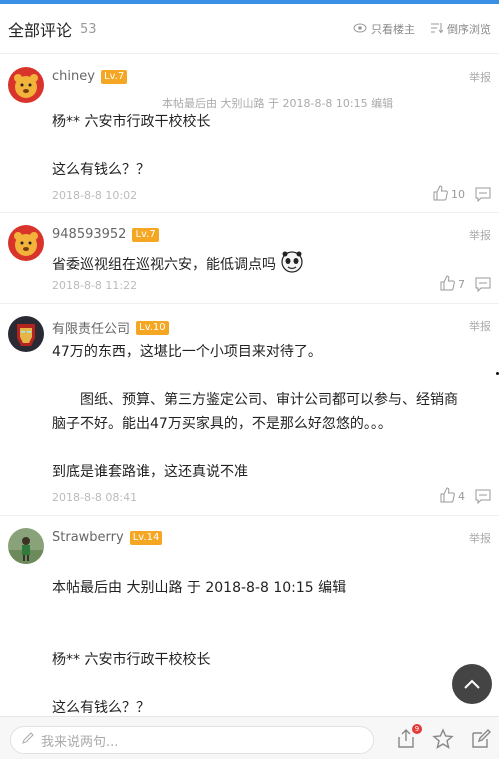 This screenshot has width=499, height=759. I want to click on like-button: 4, so click(452, 496).